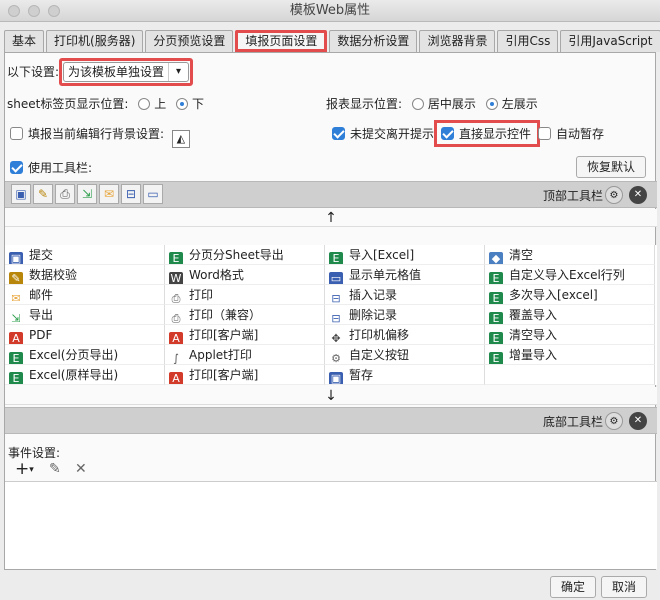 The width and height of the screenshot is (660, 600). Describe the element at coordinates (189, 41) in the screenshot. I see `tab-page-preview: 分页预览设置` at that location.